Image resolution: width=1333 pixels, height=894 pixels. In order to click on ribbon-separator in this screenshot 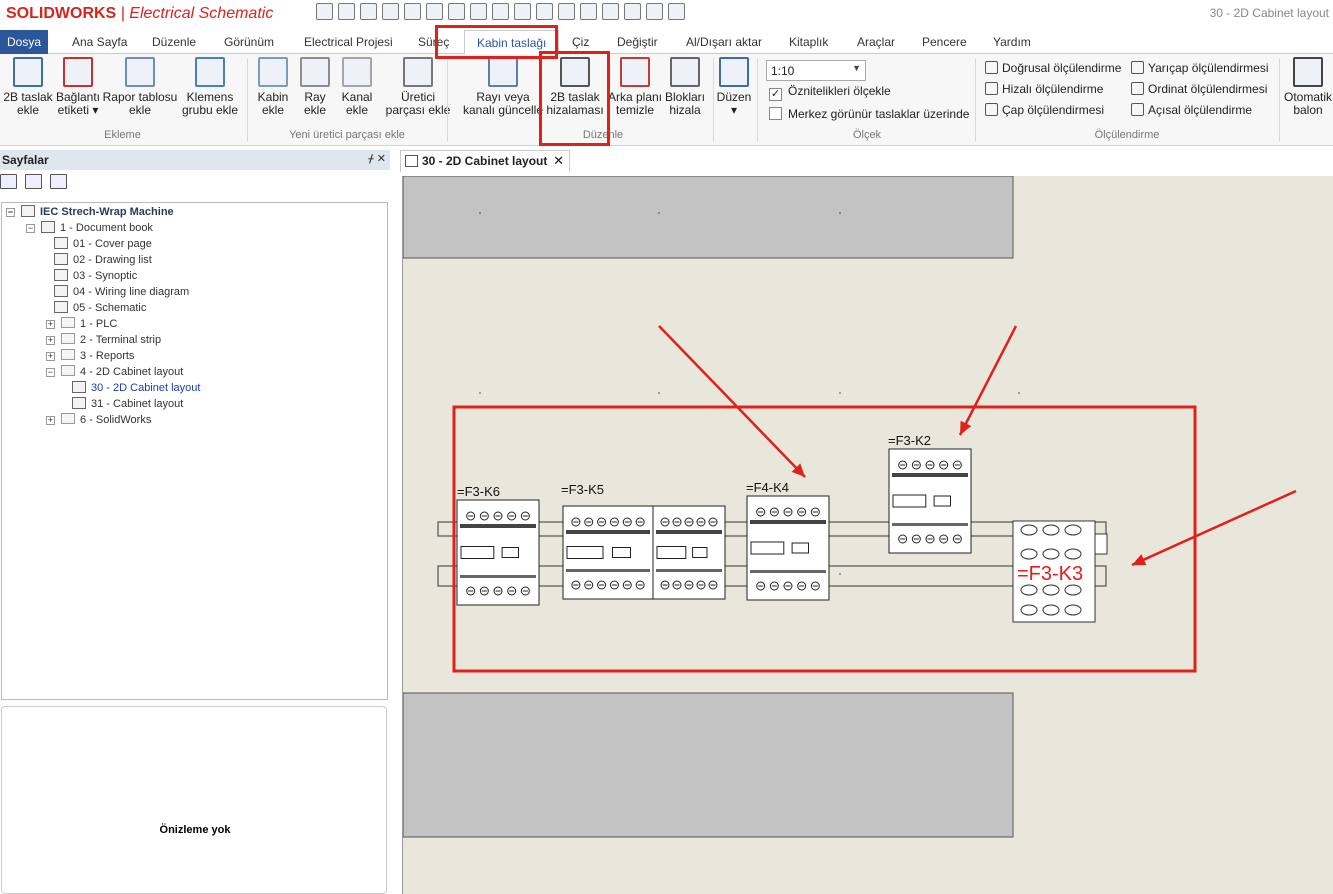, I will do `click(975, 100)`.